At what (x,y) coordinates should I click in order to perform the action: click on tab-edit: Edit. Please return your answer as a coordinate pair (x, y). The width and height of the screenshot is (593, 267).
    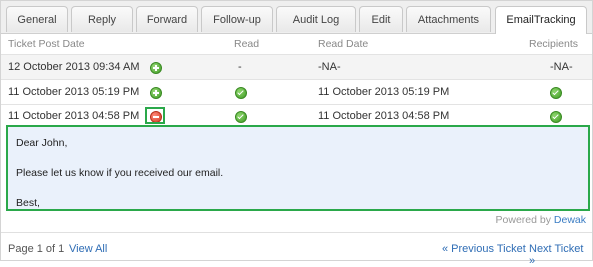
    Looking at the image, I should click on (381, 19).